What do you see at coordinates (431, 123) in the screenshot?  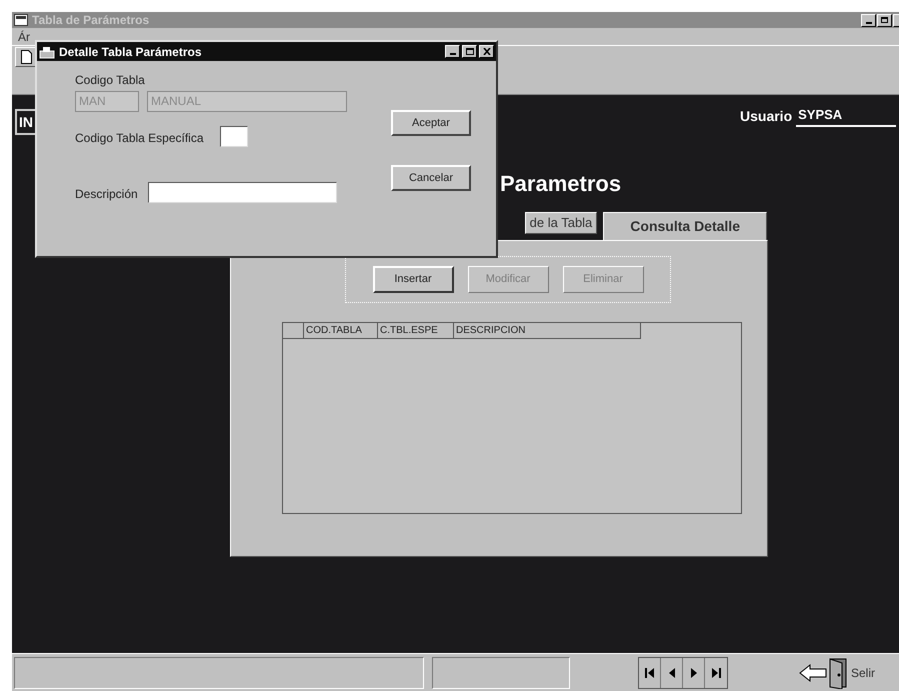 I see `accept-button: Aceptar` at bounding box center [431, 123].